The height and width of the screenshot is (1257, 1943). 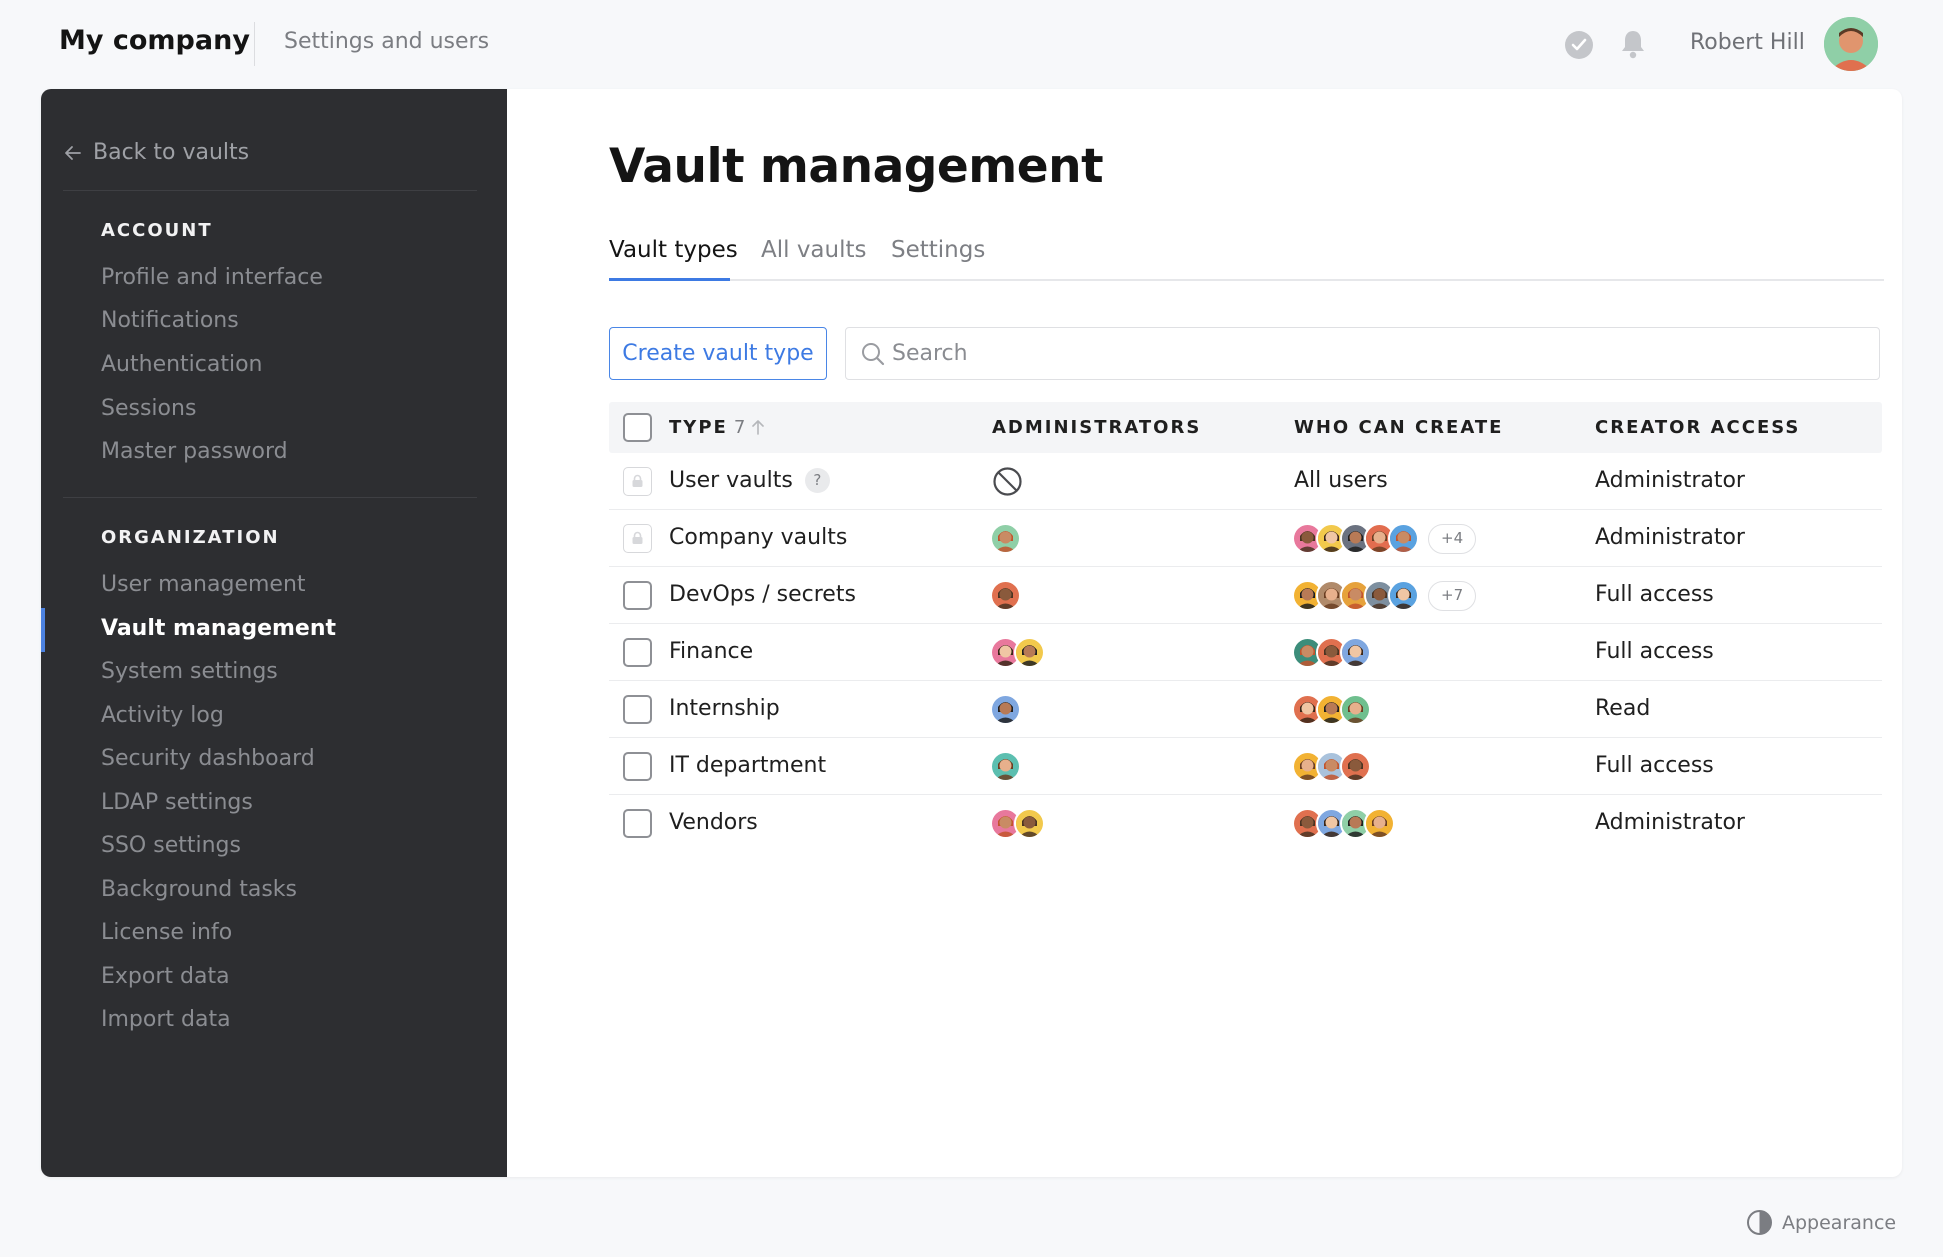 What do you see at coordinates (171, 845) in the screenshot?
I see `sidebar-item-sso-settings: SSO settings` at bounding box center [171, 845].